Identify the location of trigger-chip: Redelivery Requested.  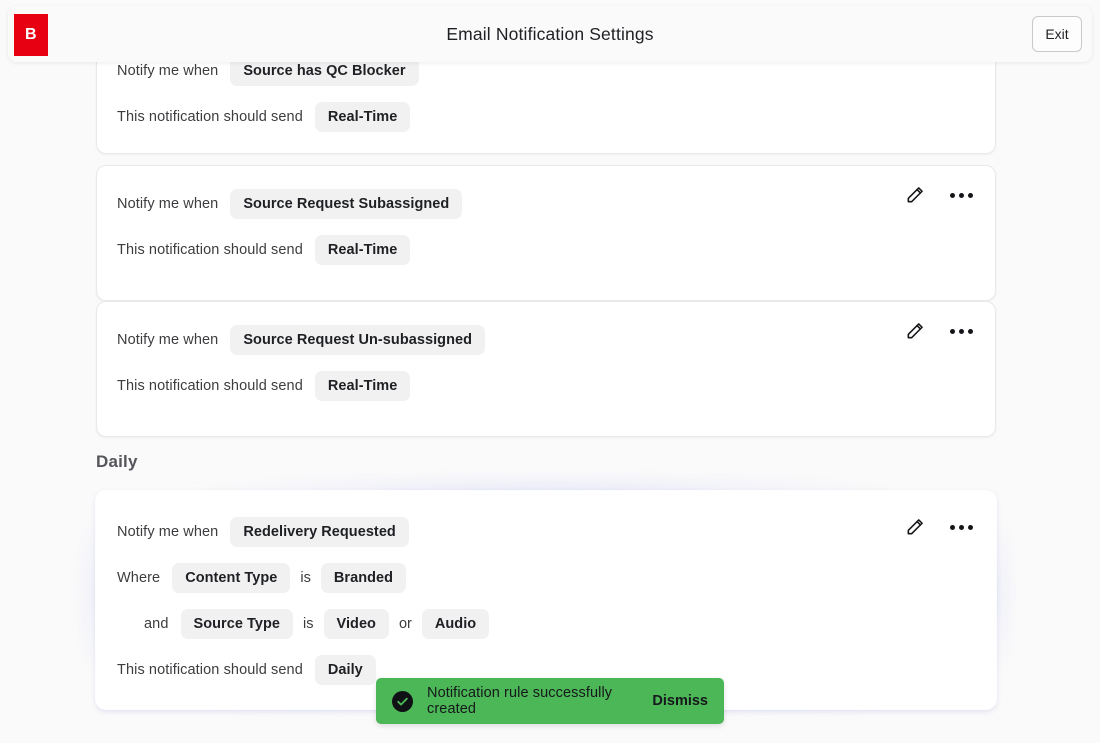
(319, 532).